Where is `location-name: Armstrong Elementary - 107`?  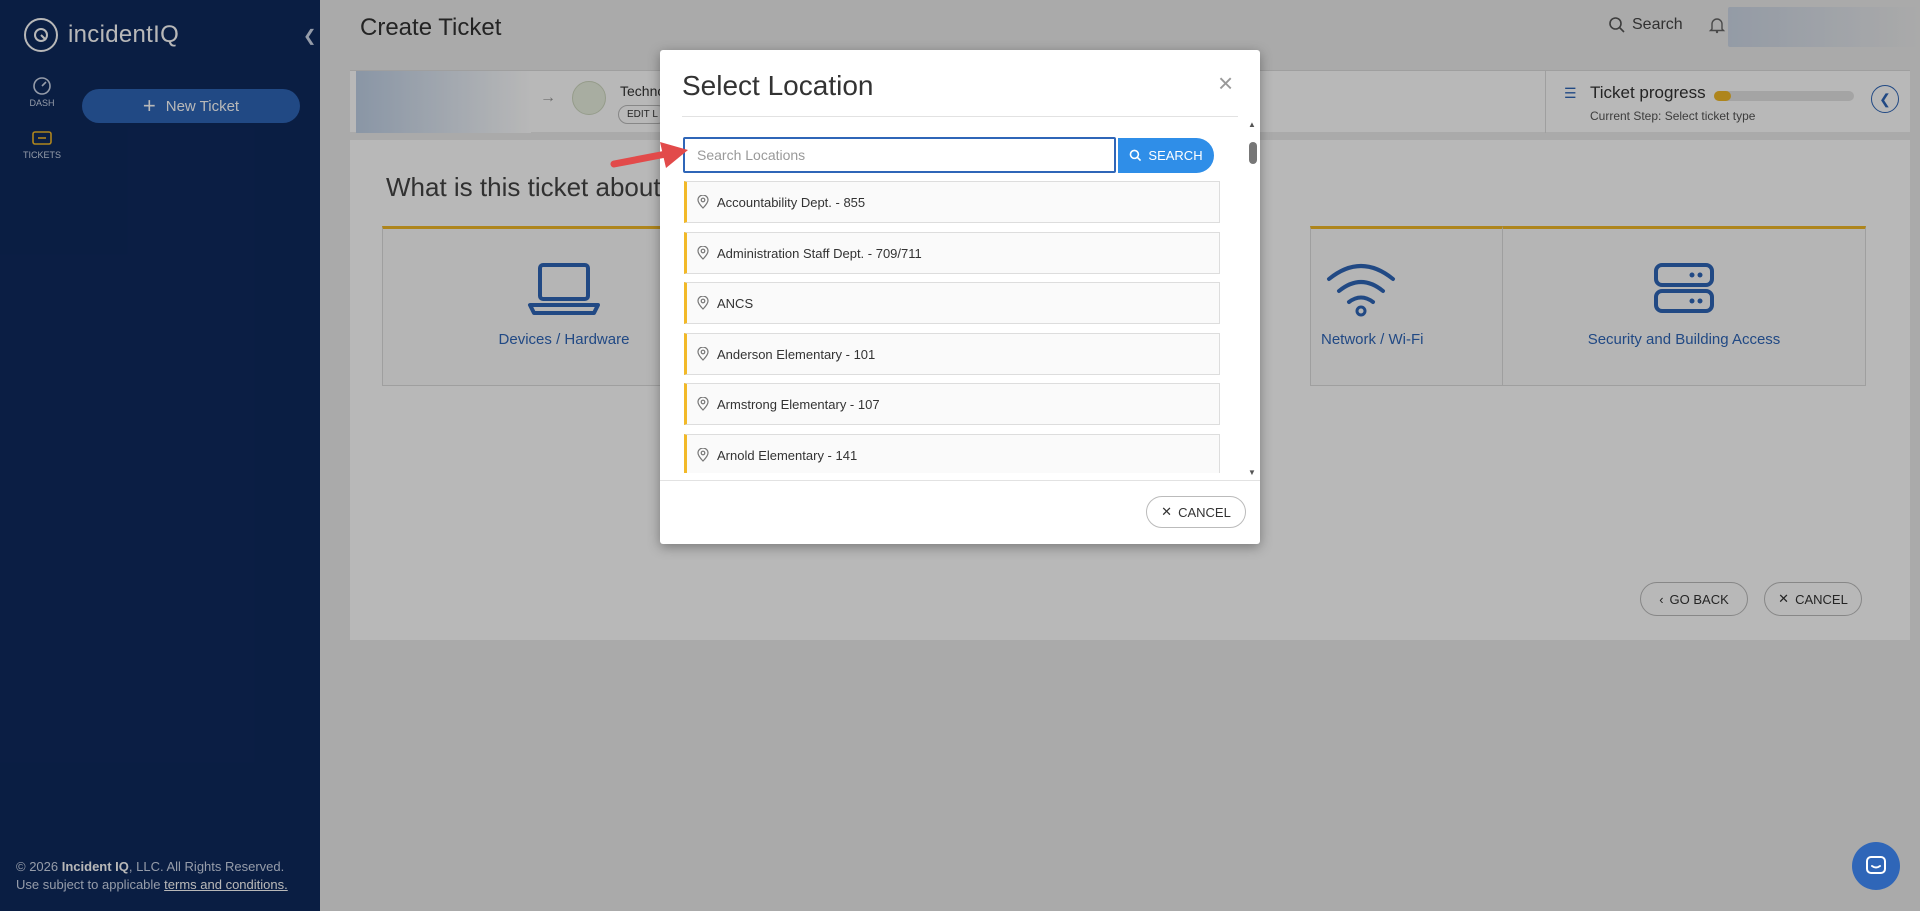
location-name: Armstrong Elementary - 107 is located at coordinates (798, 404).